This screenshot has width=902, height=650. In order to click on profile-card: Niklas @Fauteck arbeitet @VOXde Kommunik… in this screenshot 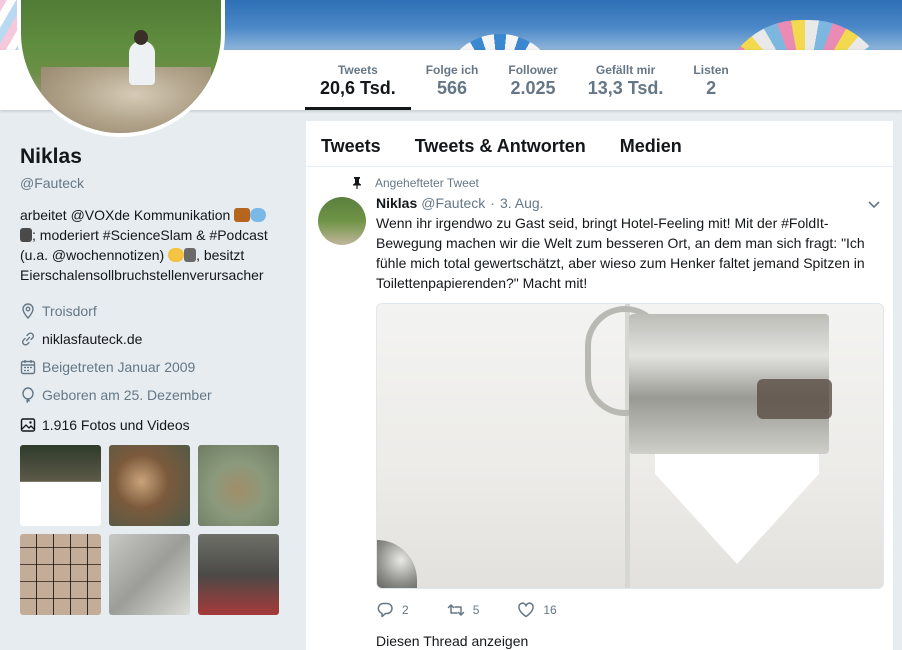, I will do `click(155, 289)`.